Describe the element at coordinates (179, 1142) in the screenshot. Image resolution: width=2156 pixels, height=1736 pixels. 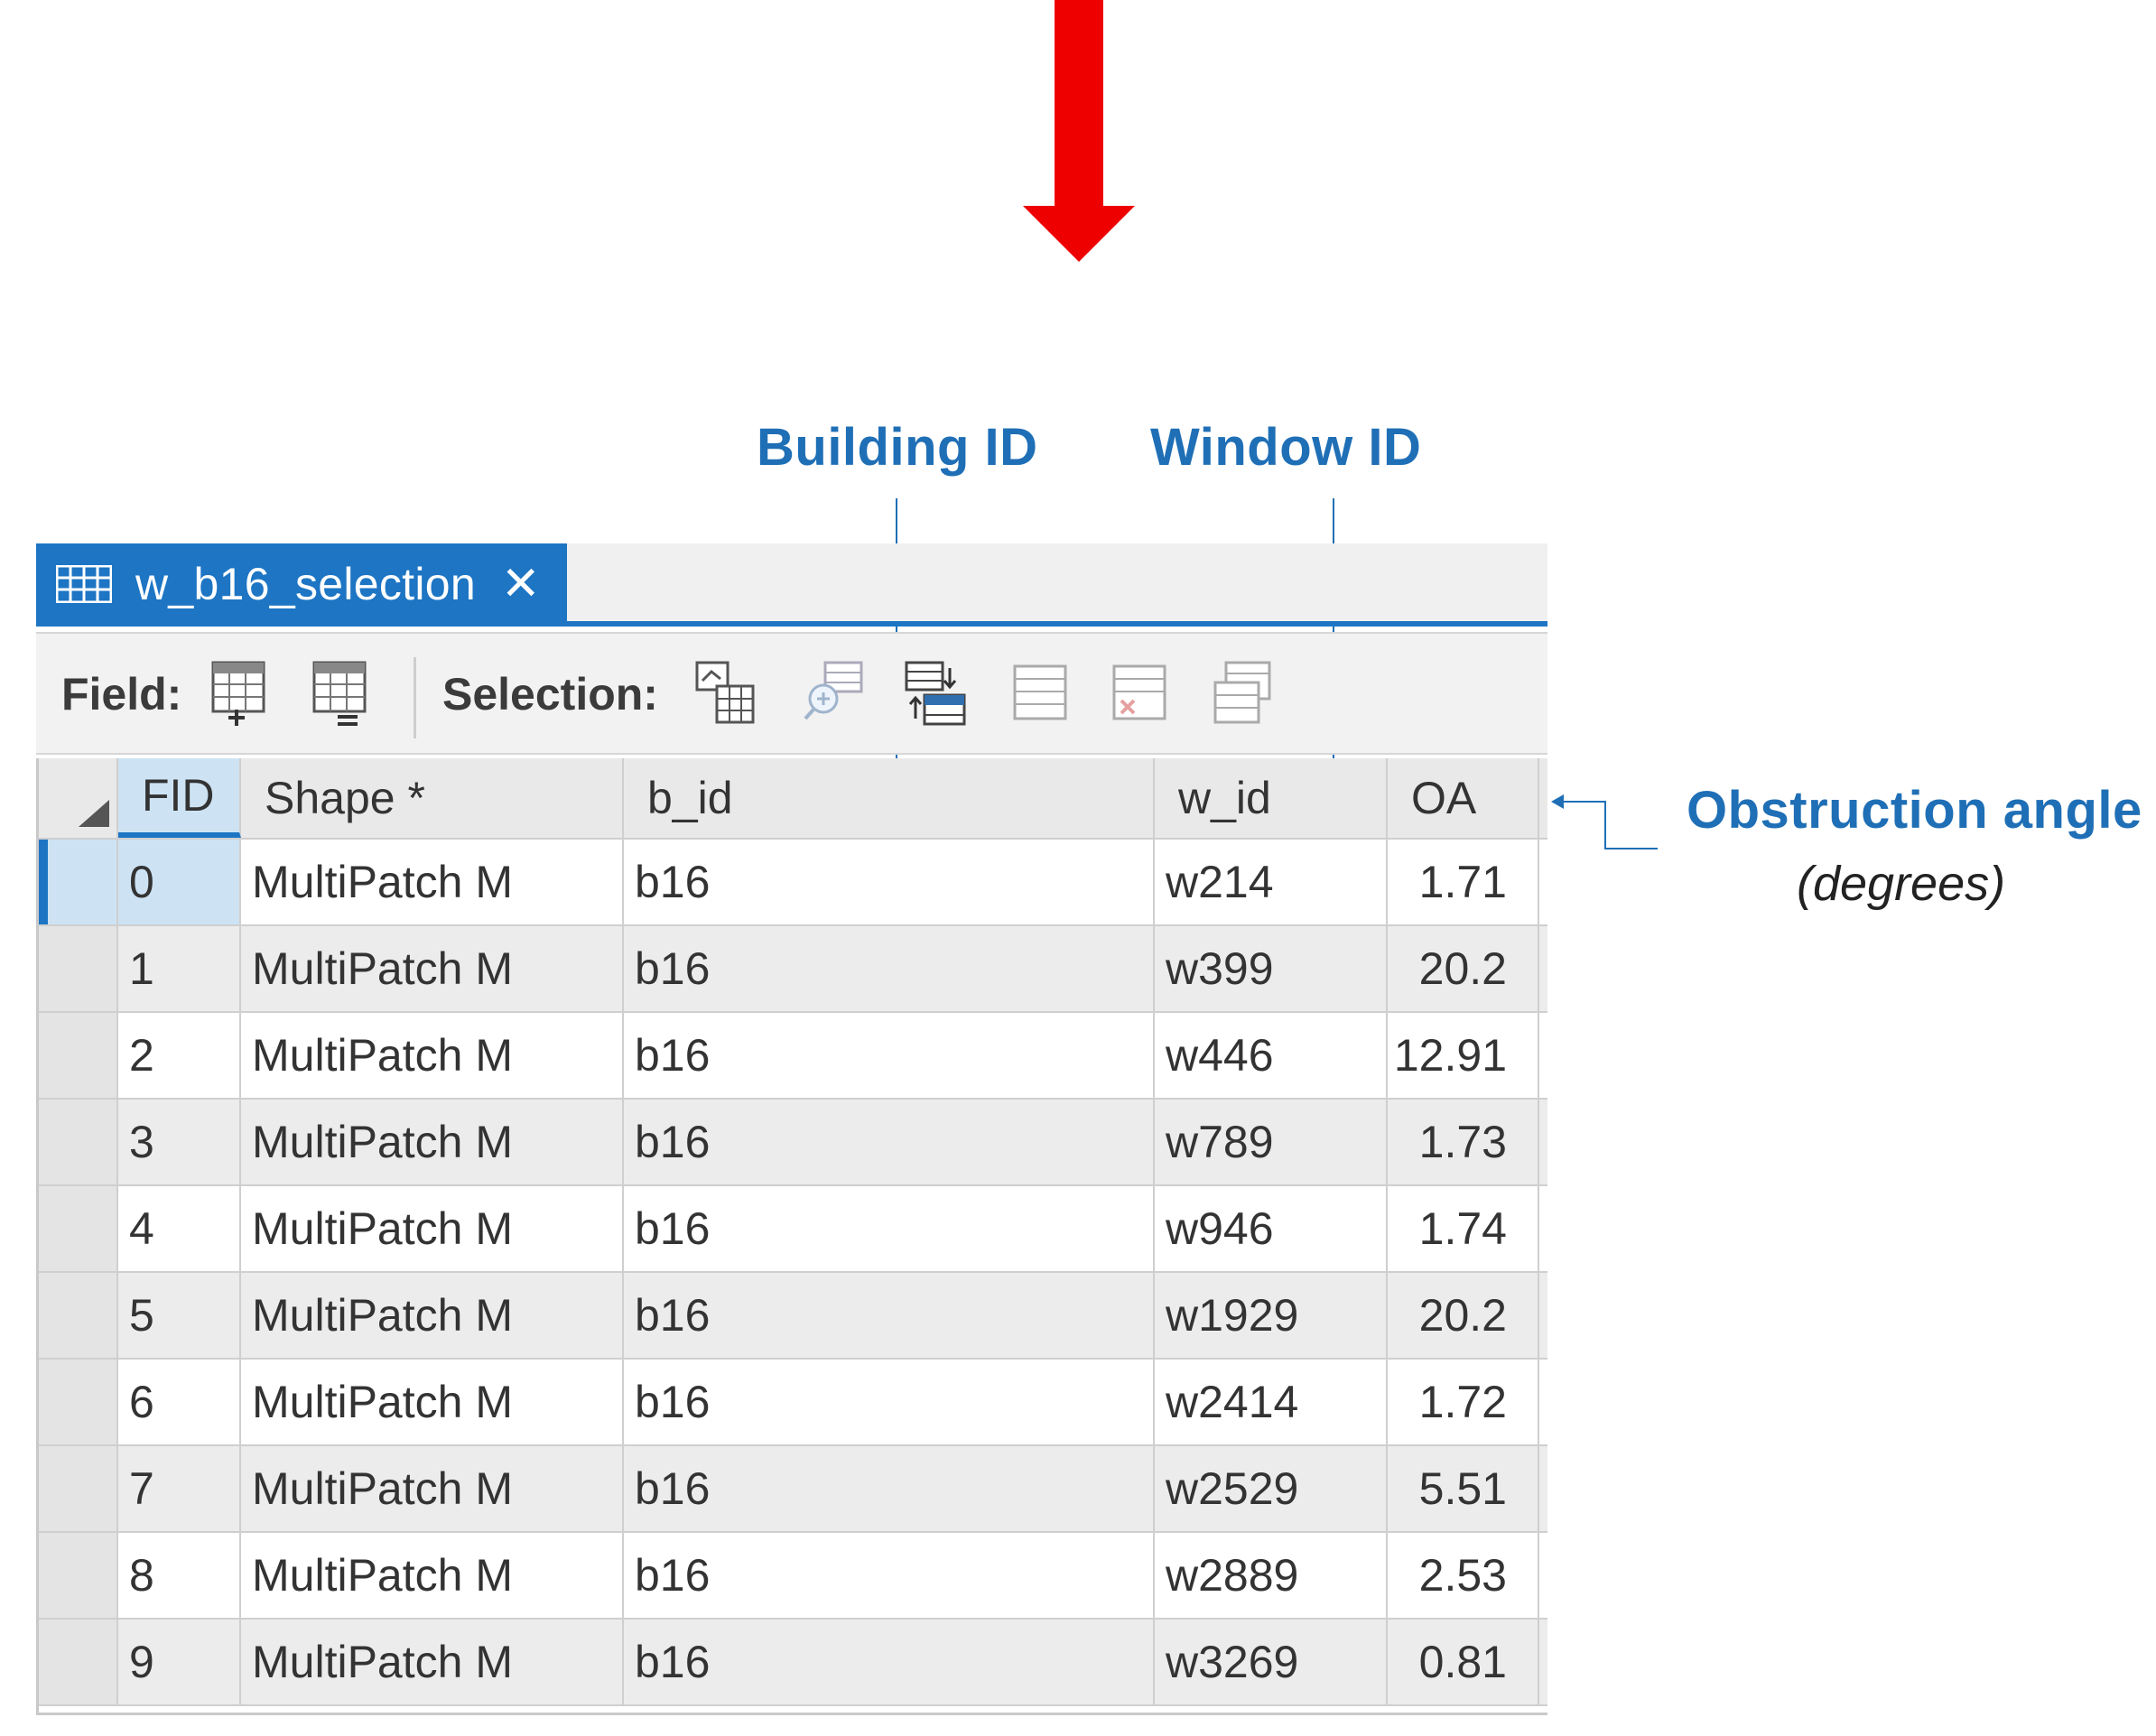
I see `cell-fid: 3` at that location.